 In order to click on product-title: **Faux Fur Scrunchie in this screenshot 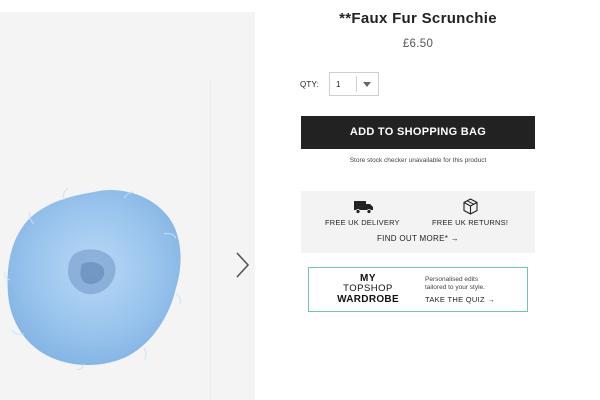, I will do `click(418, 18)`.